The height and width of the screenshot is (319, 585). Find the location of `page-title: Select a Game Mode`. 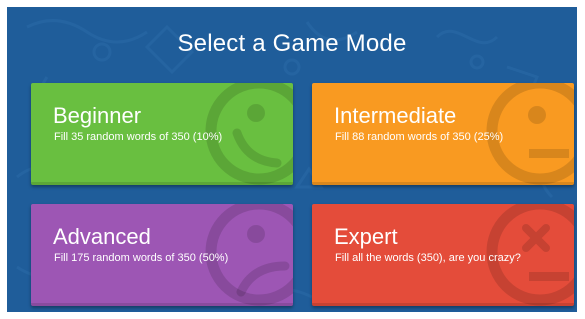

page-title: Select a Game Mode is located at coordinates (292, 43).